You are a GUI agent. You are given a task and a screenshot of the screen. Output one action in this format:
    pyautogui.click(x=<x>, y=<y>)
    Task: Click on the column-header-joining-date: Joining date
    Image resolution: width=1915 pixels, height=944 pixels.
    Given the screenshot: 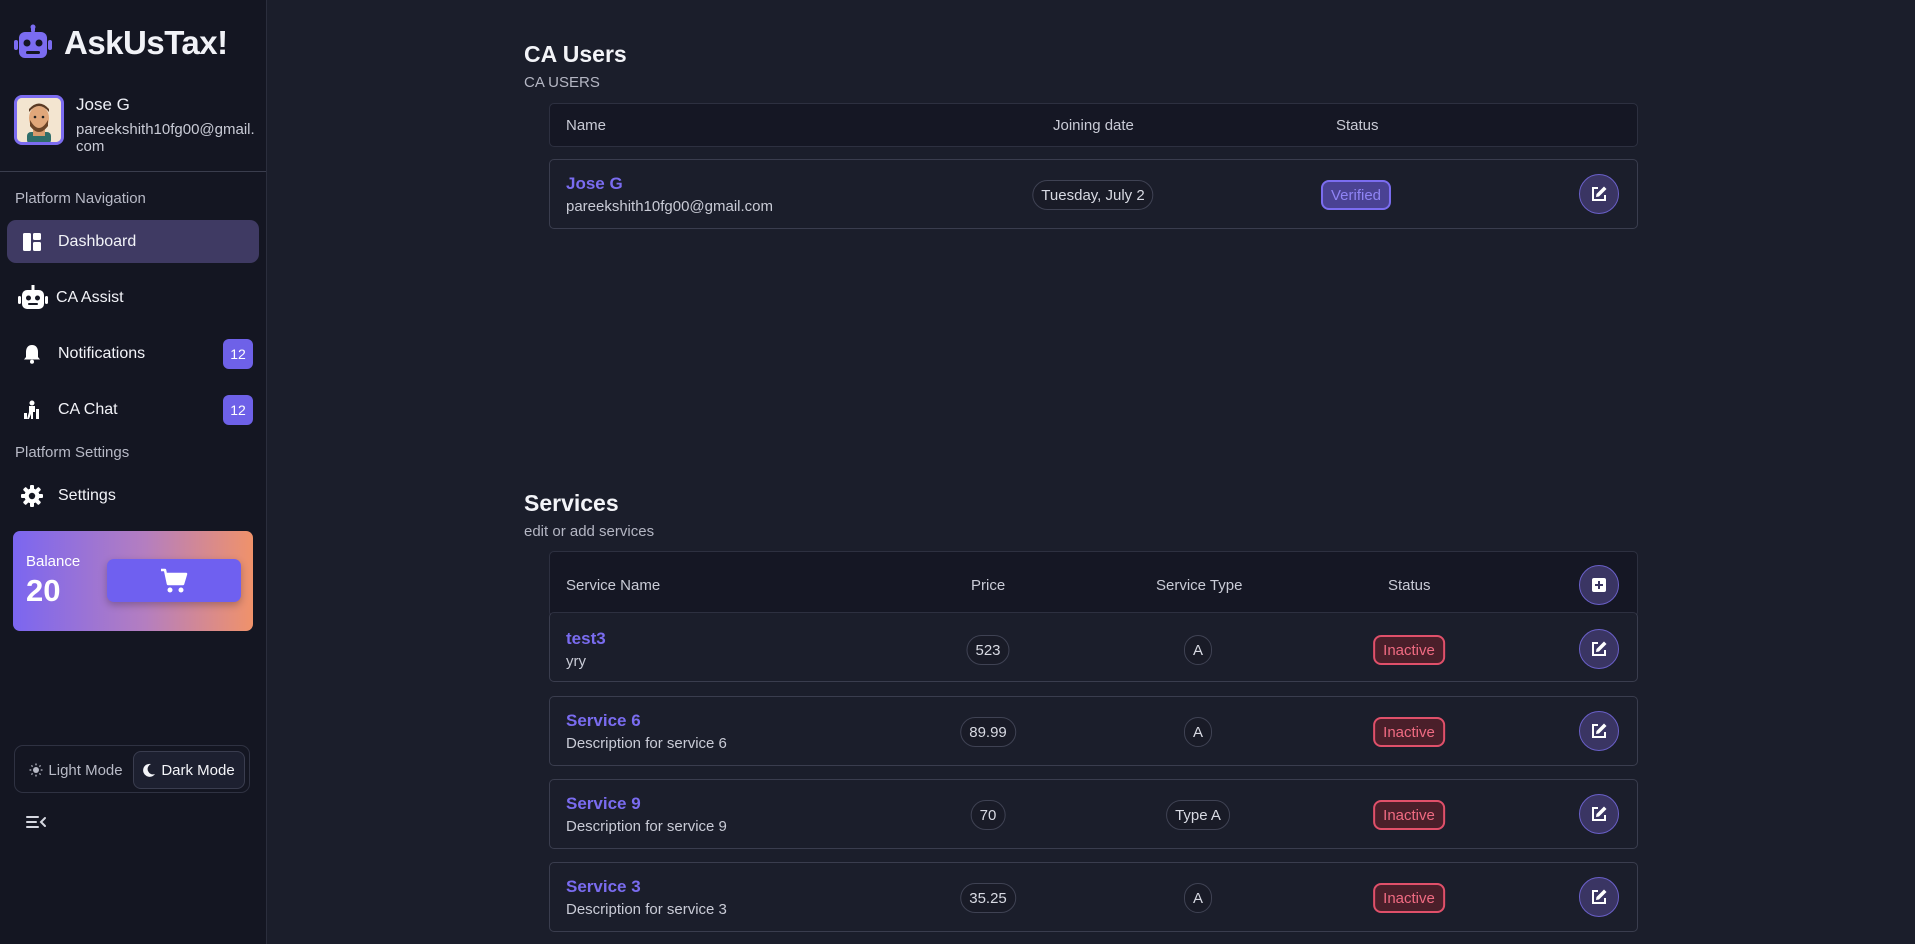 What is the action you would take?
    pyautogui.click(x=1093, y=125)
    